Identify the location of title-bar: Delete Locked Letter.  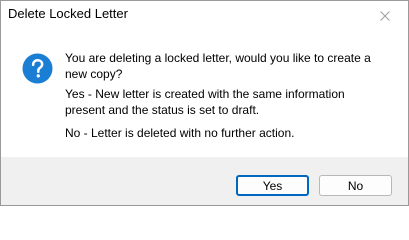
(204, 16).